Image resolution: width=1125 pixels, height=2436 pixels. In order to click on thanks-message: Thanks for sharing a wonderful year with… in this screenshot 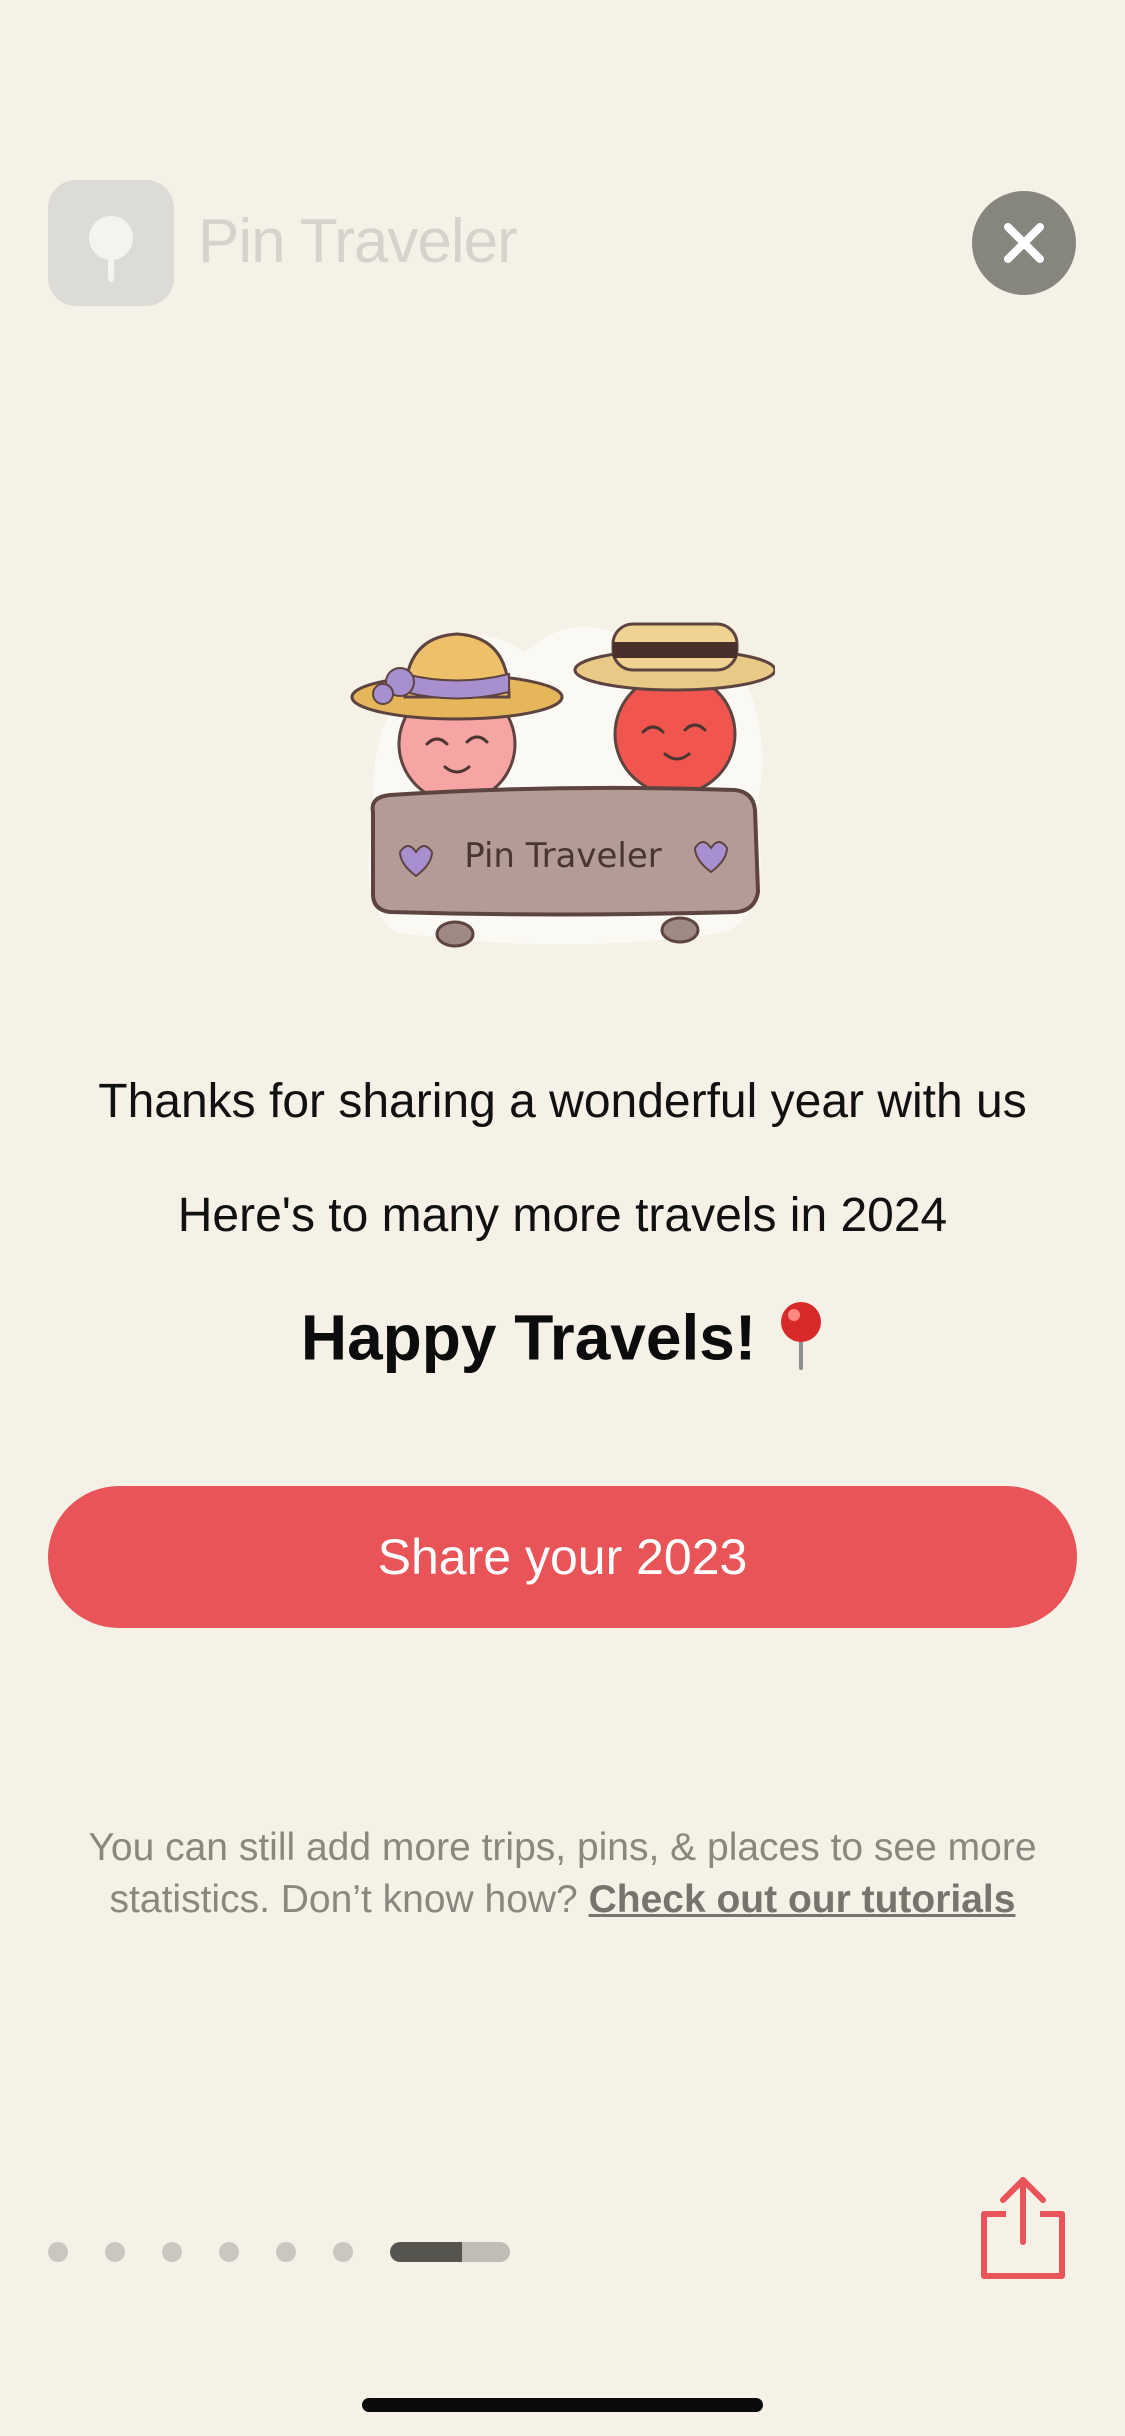, I will do `click(562, 1101)`.